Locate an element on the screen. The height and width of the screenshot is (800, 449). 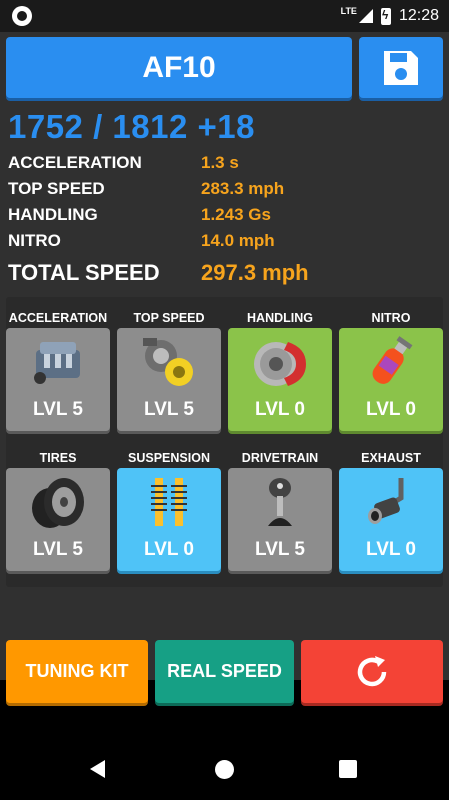
navigation-bar is located at coordinates (224, 768).